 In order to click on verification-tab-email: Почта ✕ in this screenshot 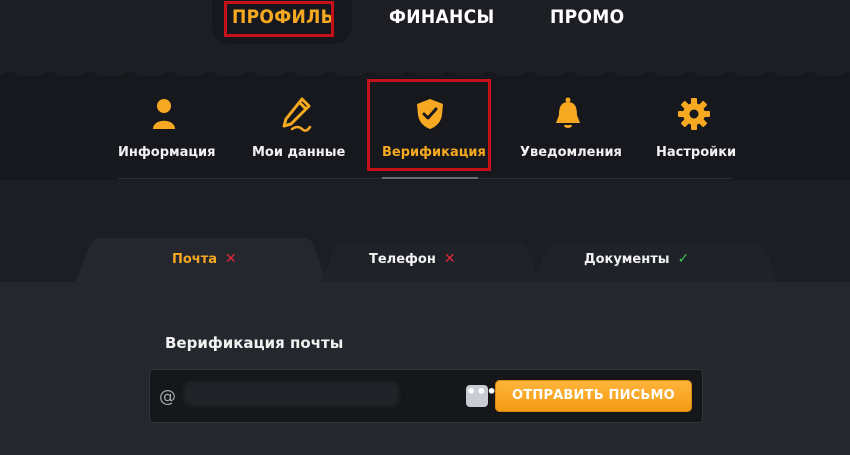, I will do `click(204, 259)`.